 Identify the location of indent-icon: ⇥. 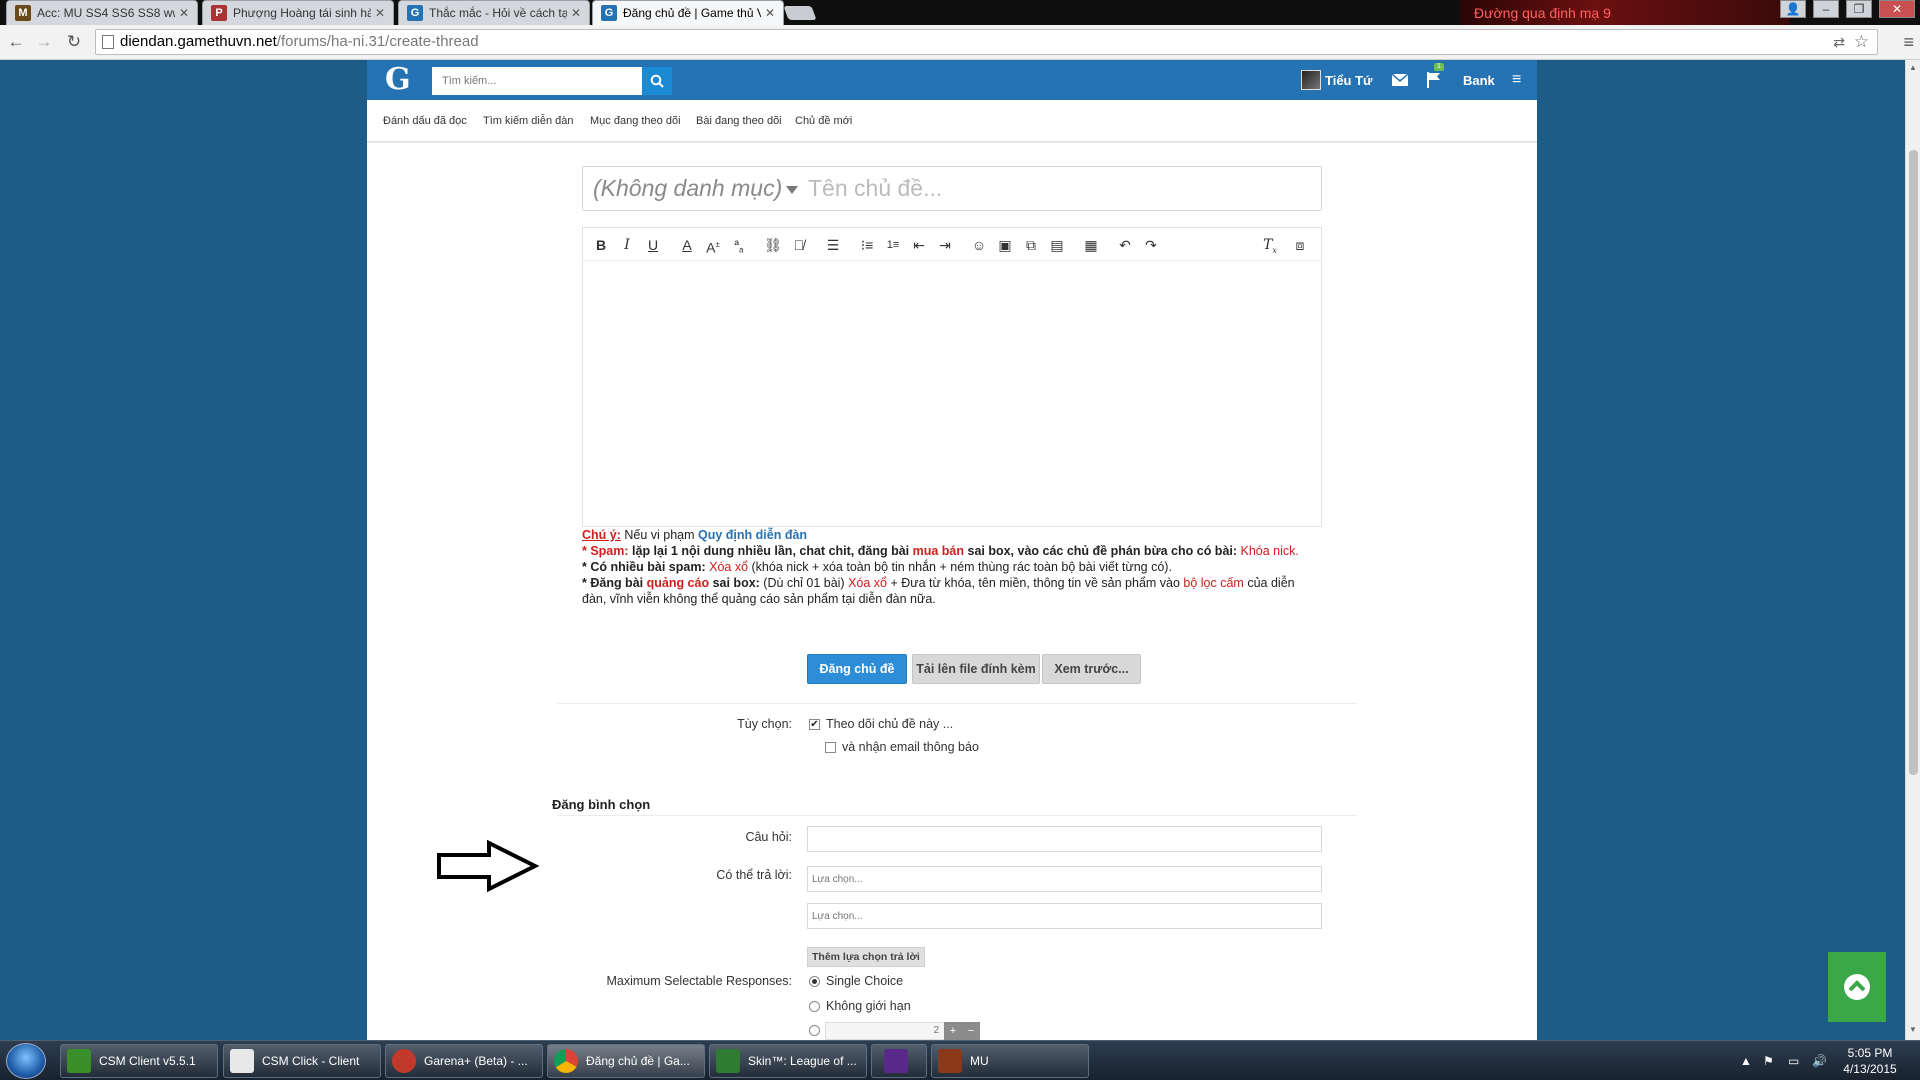
(945, 245).